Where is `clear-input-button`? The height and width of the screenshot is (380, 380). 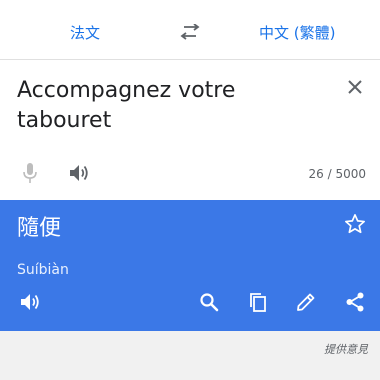
clear-input-button is located at coordinates (355, 87).